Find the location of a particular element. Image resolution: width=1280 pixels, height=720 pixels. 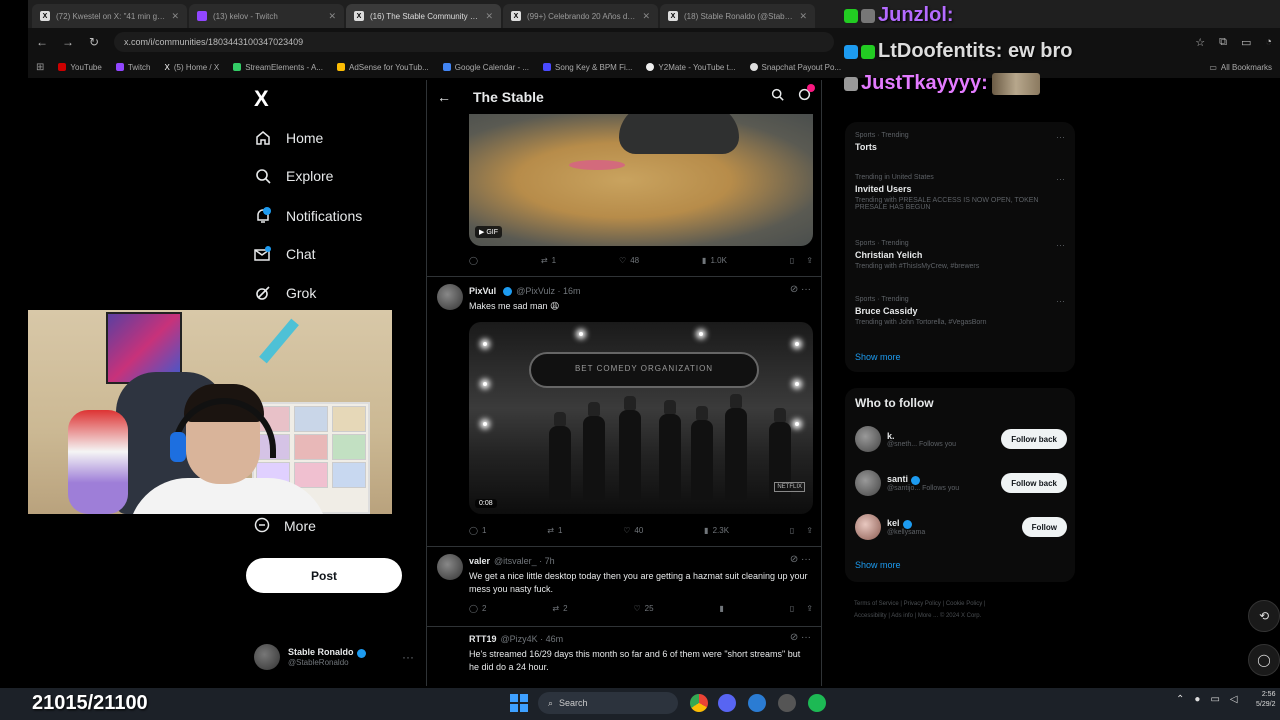

nav-home: Home is located at coordinates (334, 138).